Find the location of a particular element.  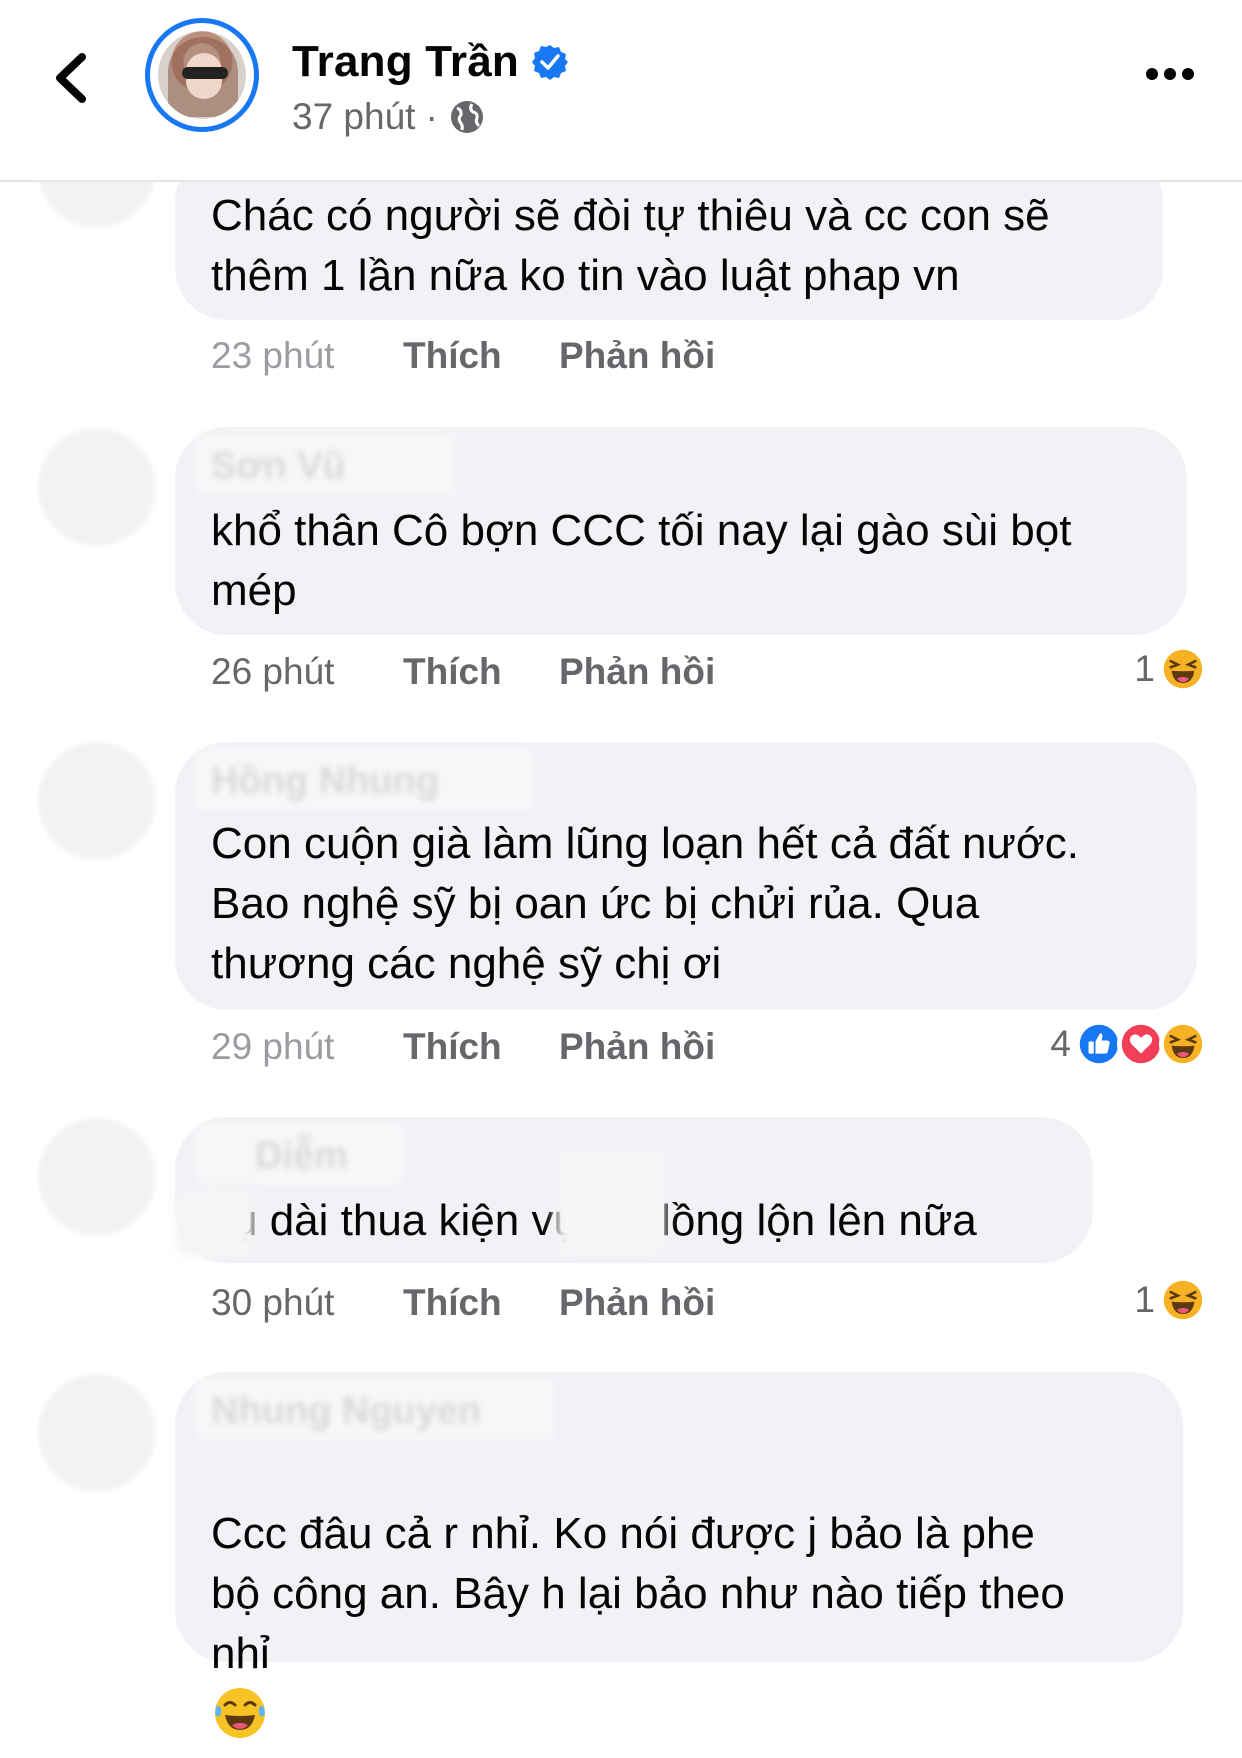

chevron-left-icon is located at coordinates (70, 78).